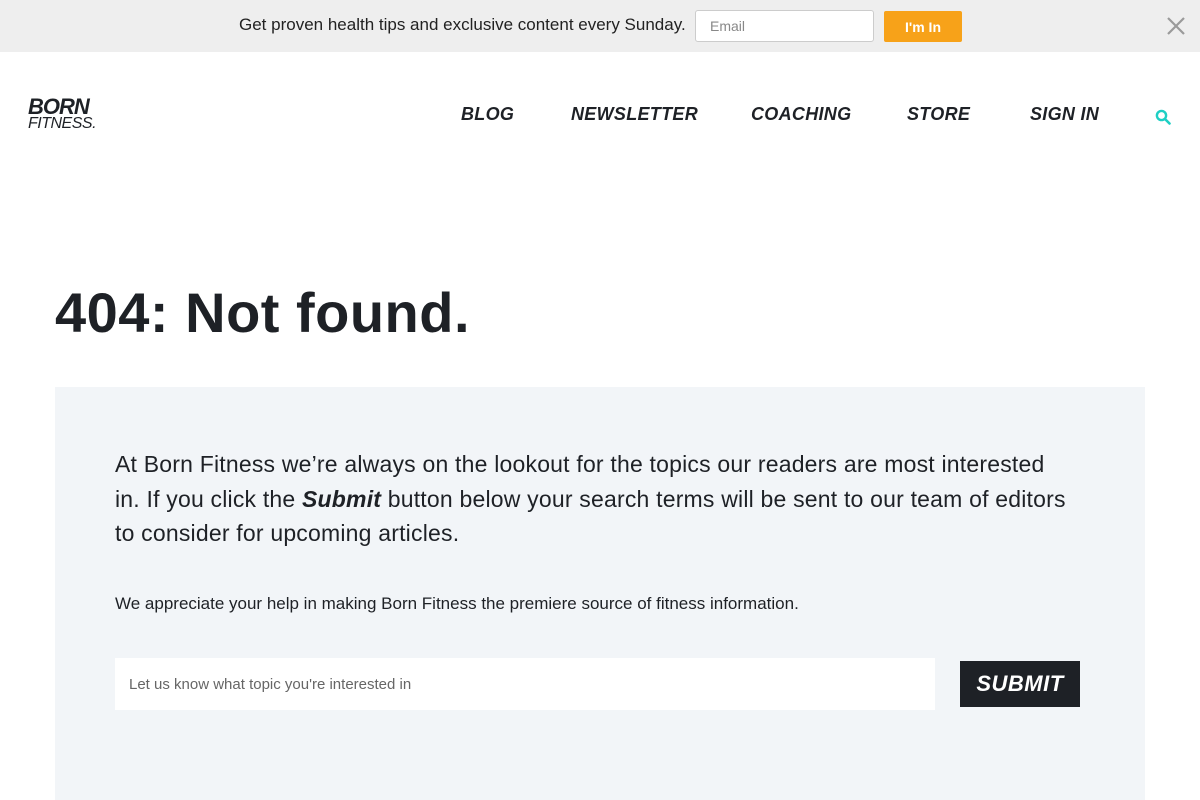 The image size is (1200, 800). Describe the element at coordinates (525, 684) in the screenshot. I see `topic-input` at that location.